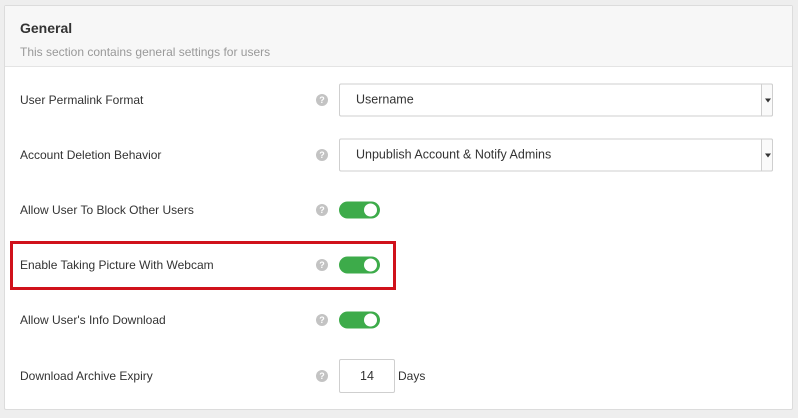 The width and height of the screenshot is (798, 418). Describe the element at coordinates (399, 209) in the screenshot. I see `setting-row-block-users: Allow User To Block Other Users ?` at that location.